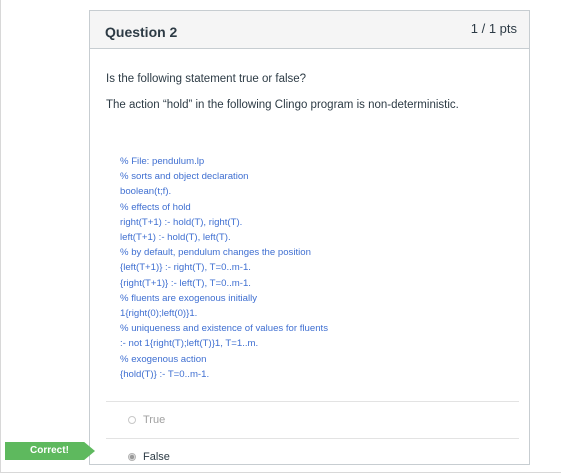 The height and width of the screenshot is (473, 561). I want to click on code-line: % exogenous action, so click(163, 359).